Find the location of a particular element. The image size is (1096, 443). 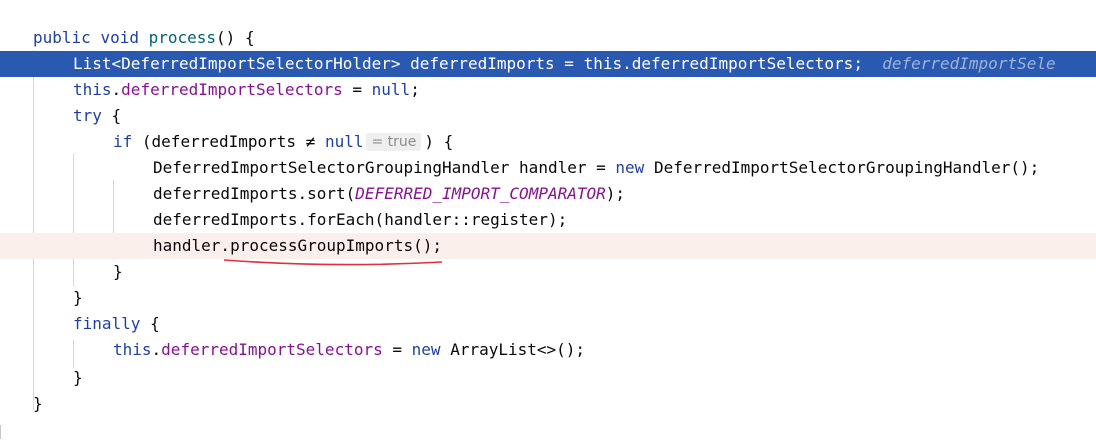

not-equal-ligature: ≠ is located at coordinates (310, 141).